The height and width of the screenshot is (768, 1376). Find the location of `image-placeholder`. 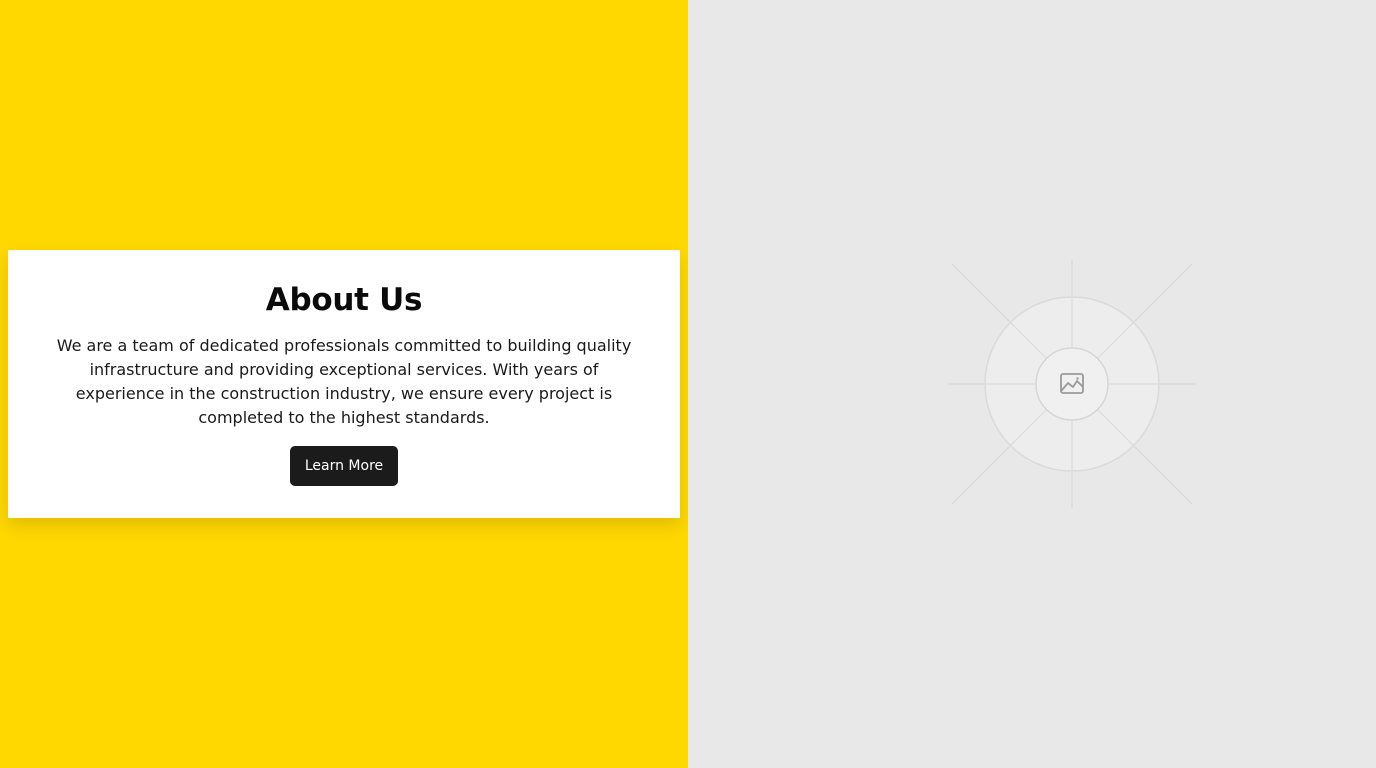

image-placeholder is located at coordinates (1072, 384).